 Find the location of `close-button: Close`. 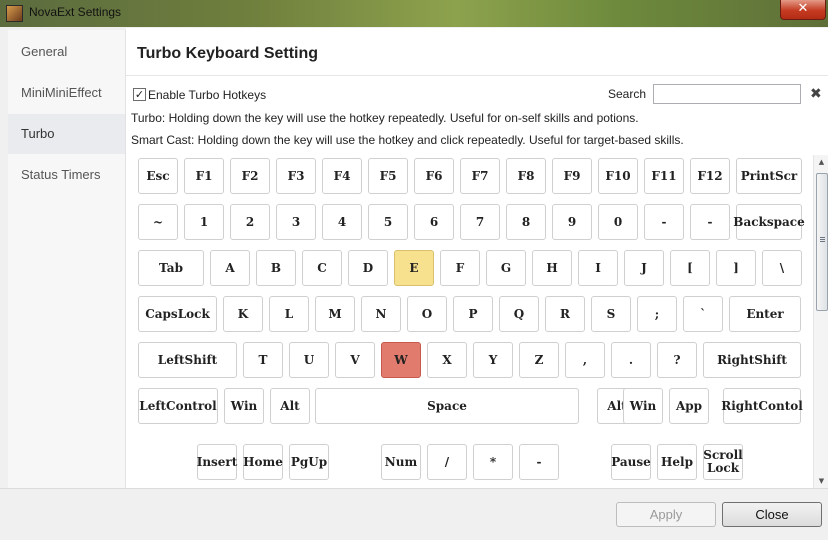

close-button: Close is located at coordinates (772, 514).